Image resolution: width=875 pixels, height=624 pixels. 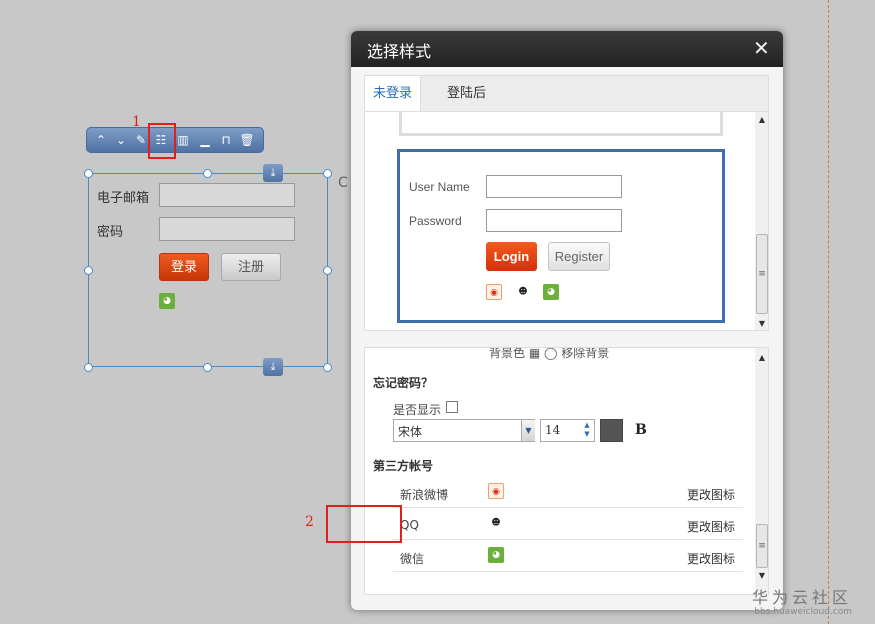 What do you see at coordinates (136, 122) in the screenshot?
I see `annotation-number-1: 1` at bounding box center [136, 122].